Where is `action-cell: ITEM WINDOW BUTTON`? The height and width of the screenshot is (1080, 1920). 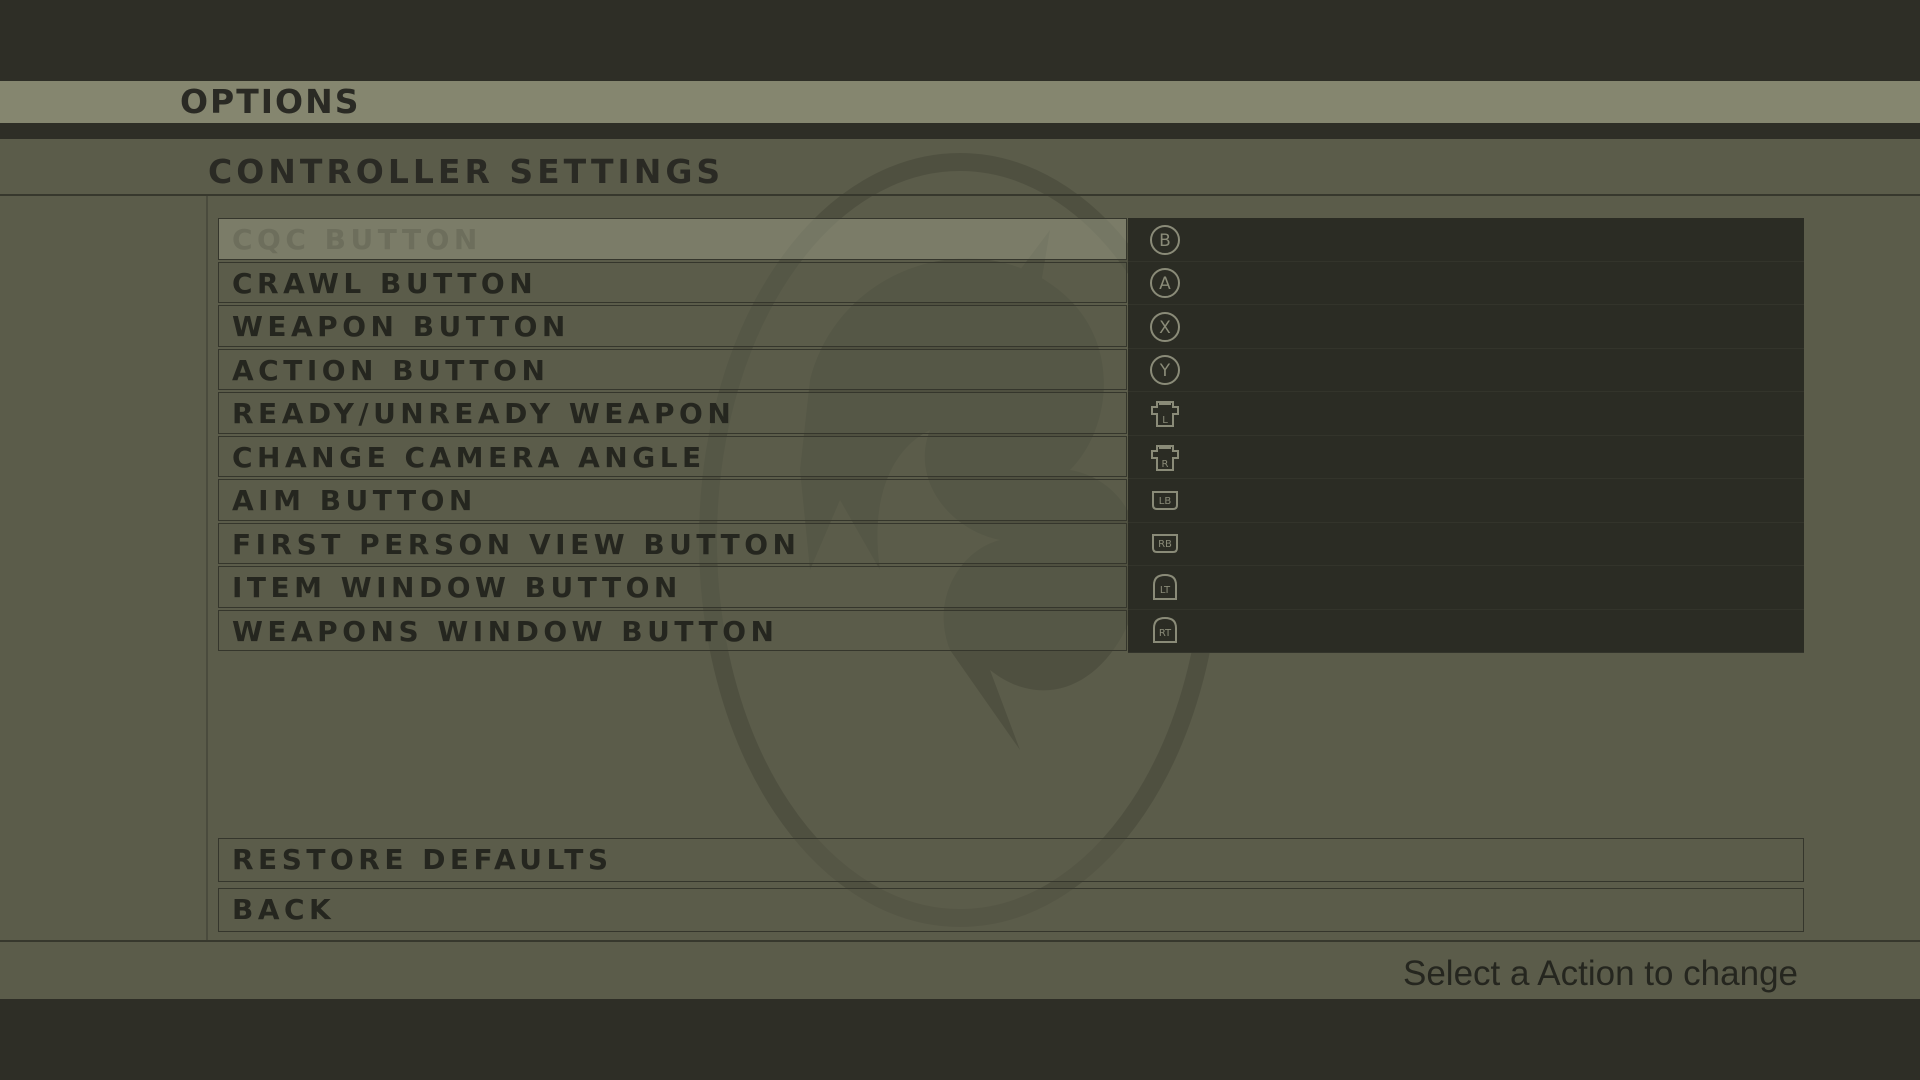 action-cell: ITEM WINDOW BUTTON is located at coordinates (672, 587).